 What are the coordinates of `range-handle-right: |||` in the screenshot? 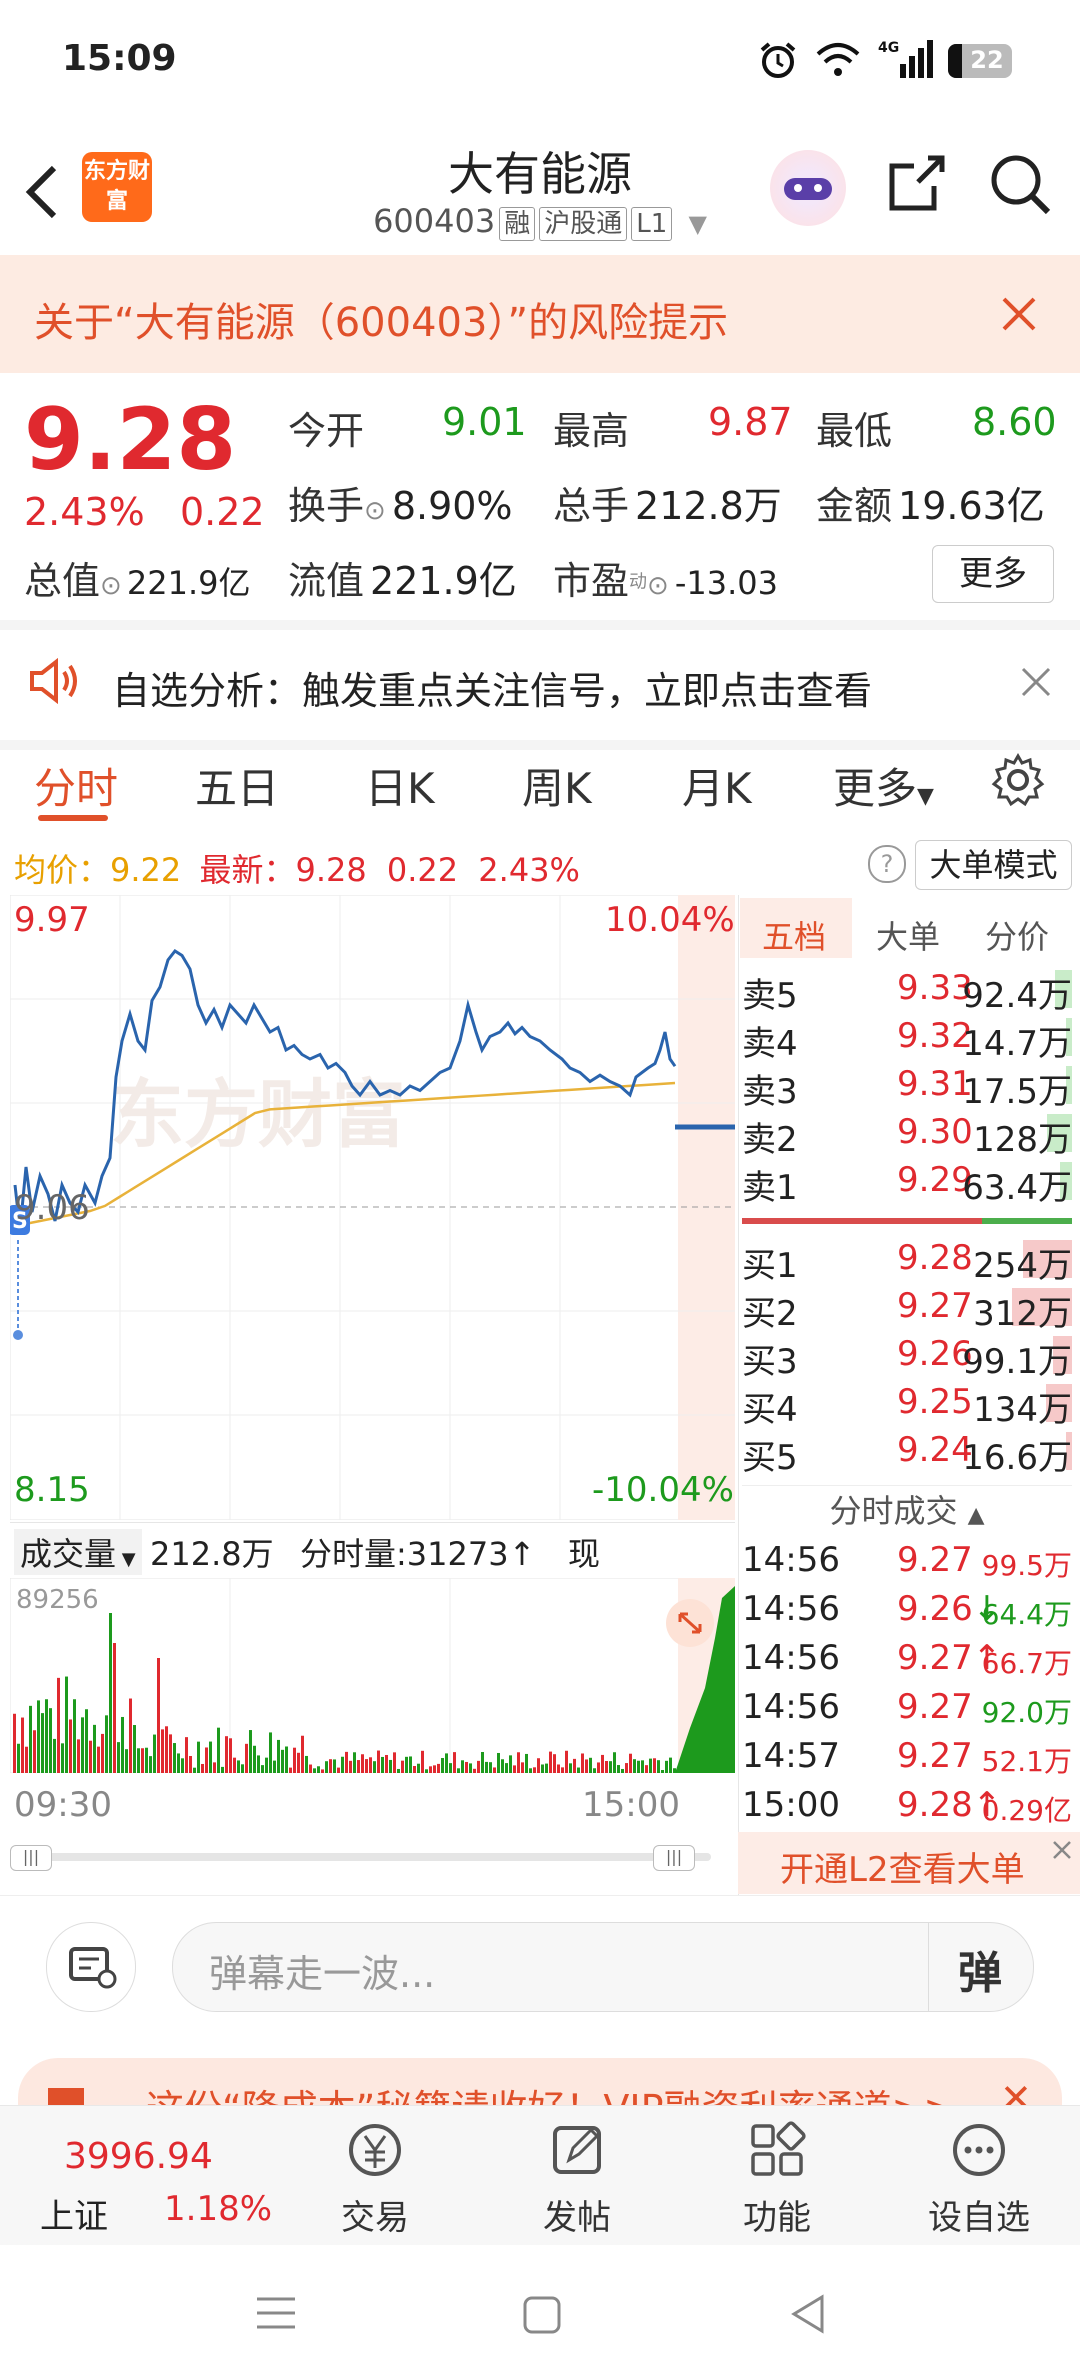 It's located at (674, 1858).